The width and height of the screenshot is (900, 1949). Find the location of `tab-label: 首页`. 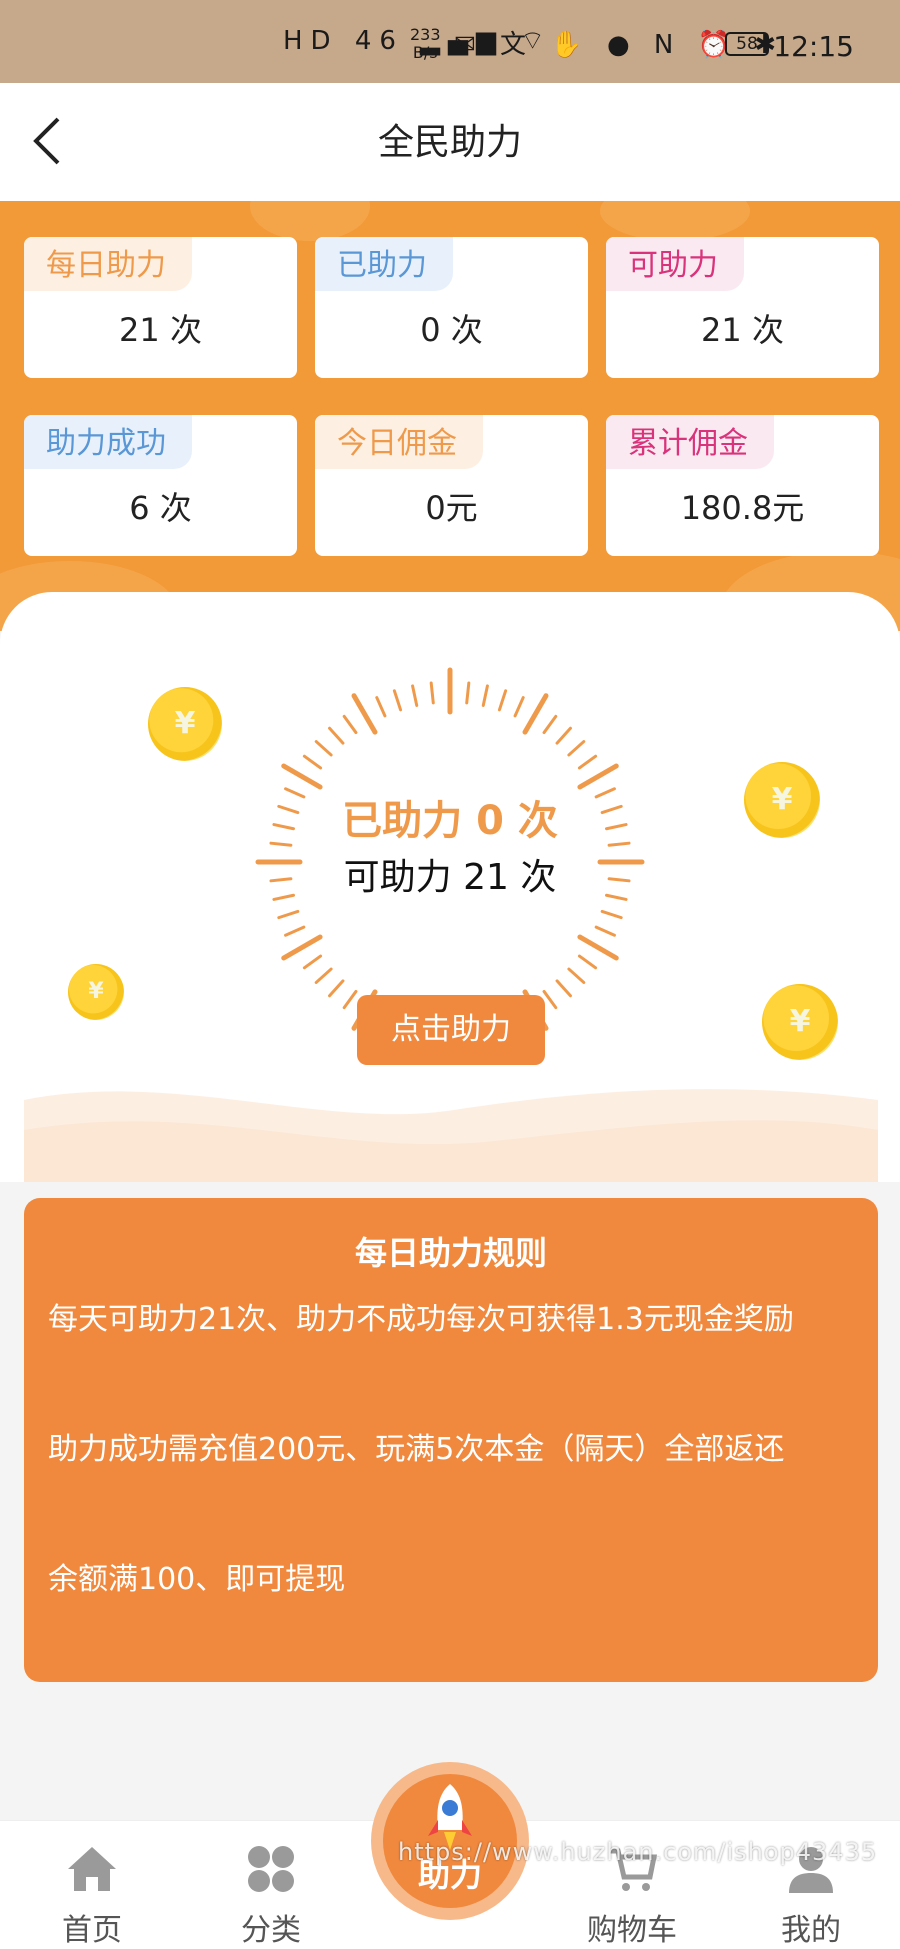

tab-label: 首页 is located at coordinates (92, 1930).